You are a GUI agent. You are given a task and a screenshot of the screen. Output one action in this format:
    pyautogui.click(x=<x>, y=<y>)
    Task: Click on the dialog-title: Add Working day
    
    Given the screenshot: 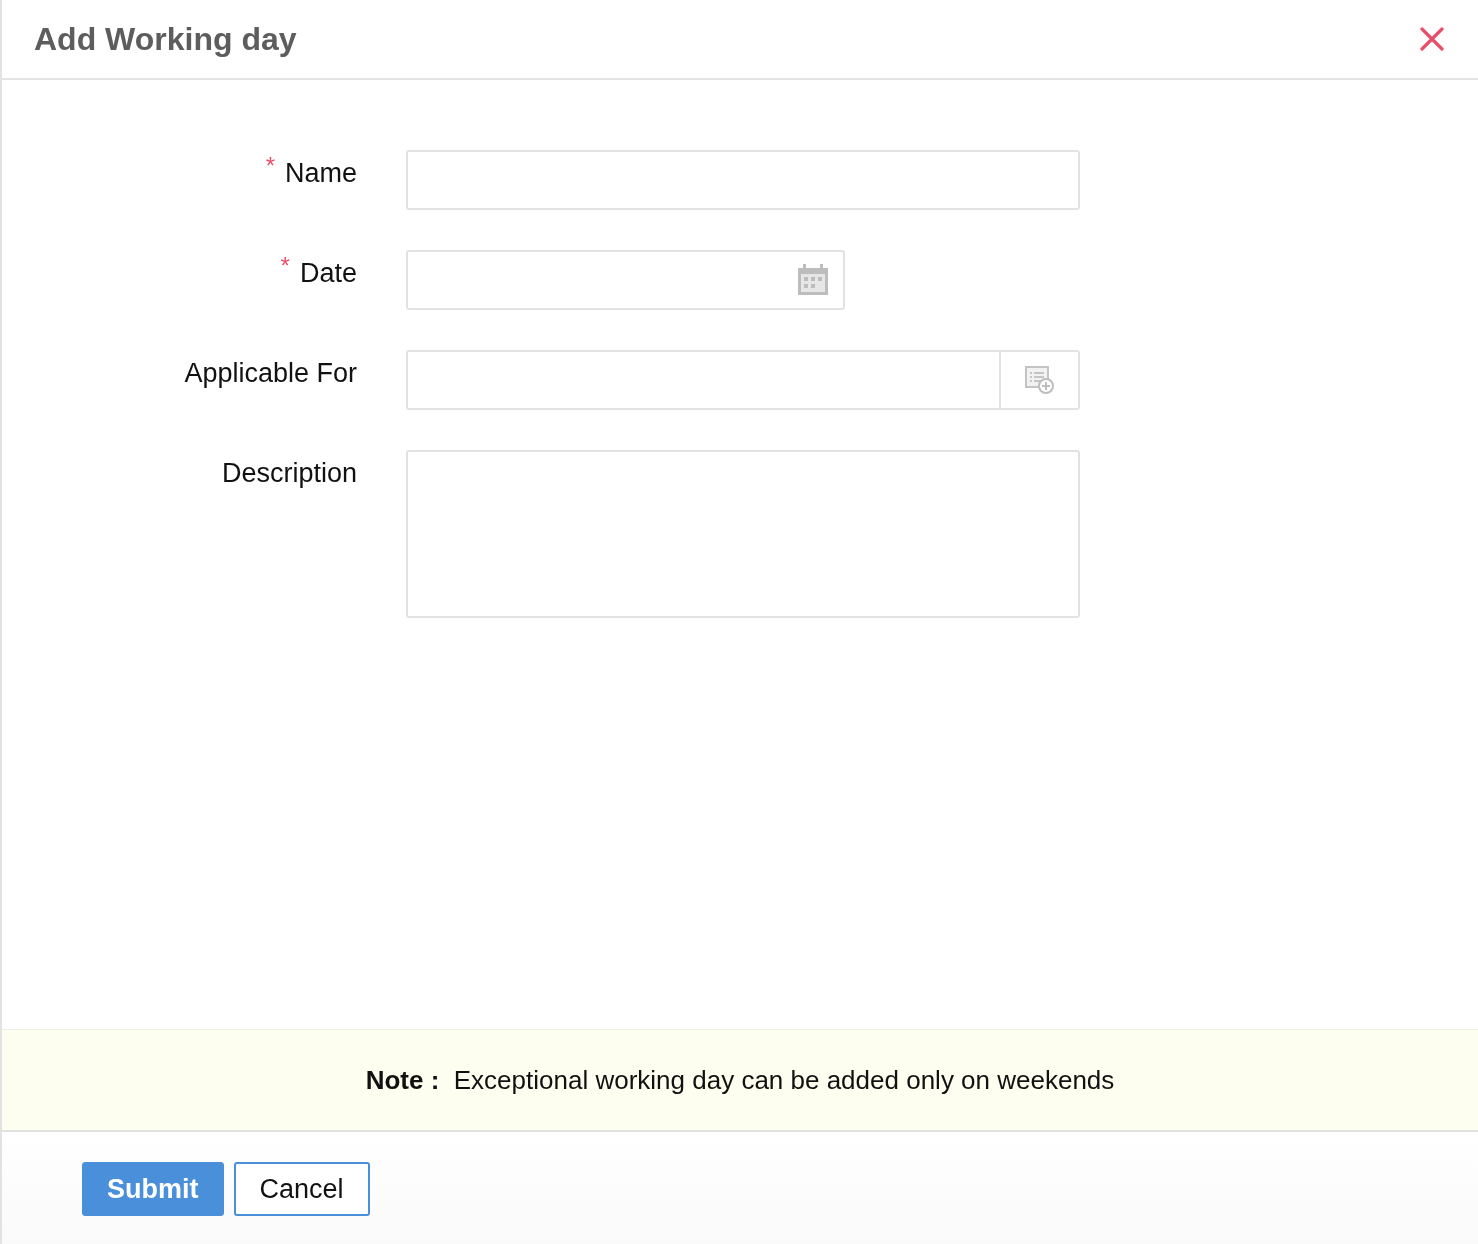 What is the action you would take?
    pyautogui.click(x=165, y=39)
    